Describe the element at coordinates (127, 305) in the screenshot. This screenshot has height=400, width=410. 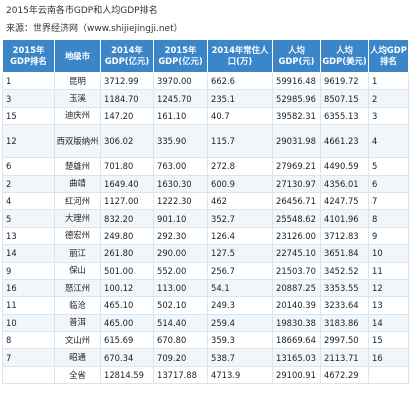
I see `gdp-2014-cell: 465.10` at that location.